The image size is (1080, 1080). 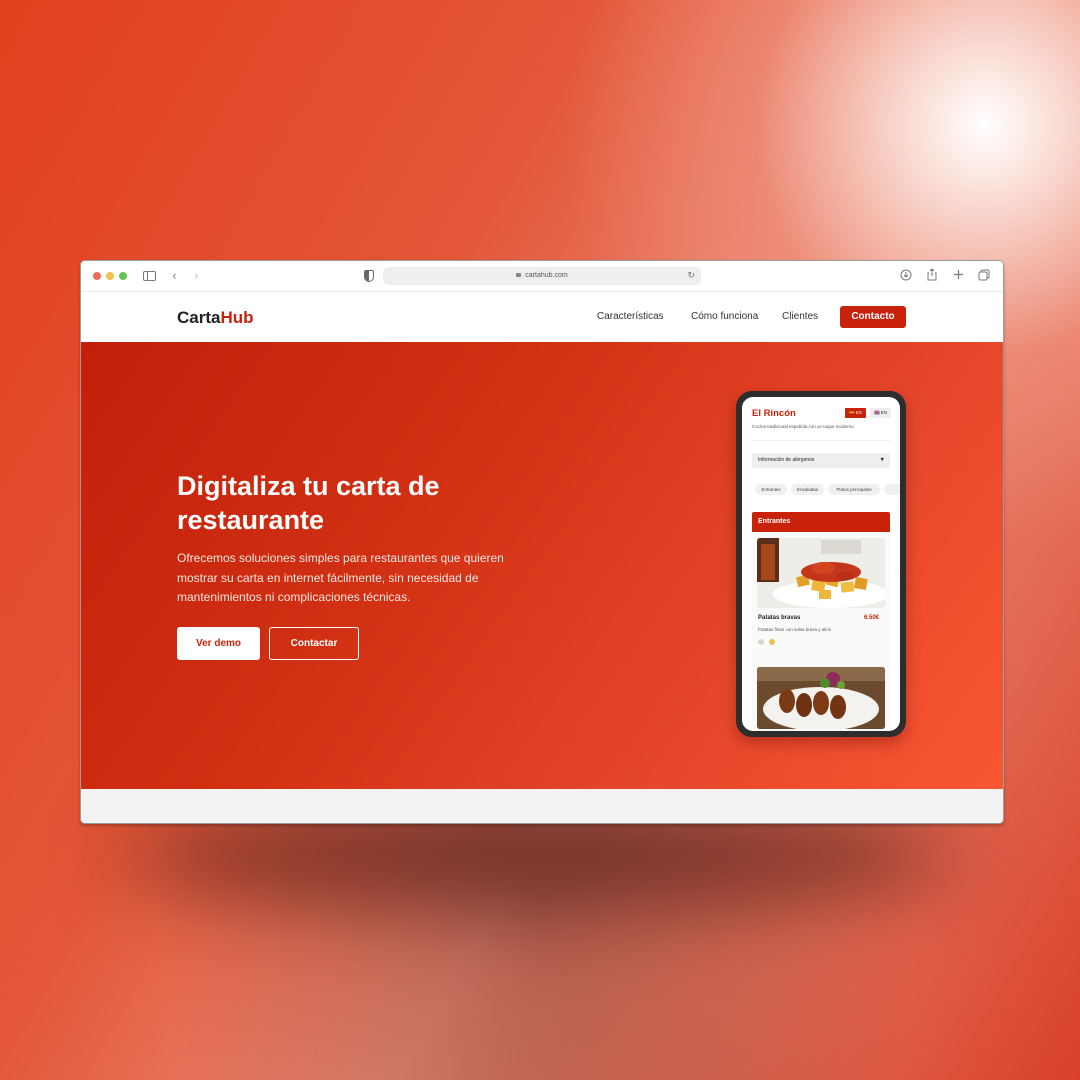 What do you see at coordinates (821, 522) in the screenshot?
I see `section-header: Entrantes` at bounding box center [821, 522].